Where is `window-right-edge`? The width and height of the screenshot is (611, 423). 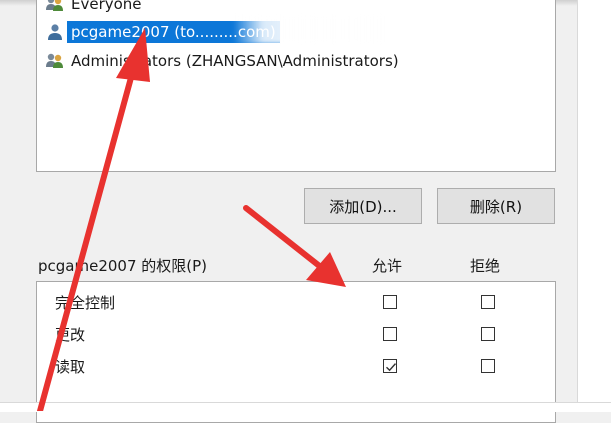 window-right-edge is located at coordinates (594, 205).